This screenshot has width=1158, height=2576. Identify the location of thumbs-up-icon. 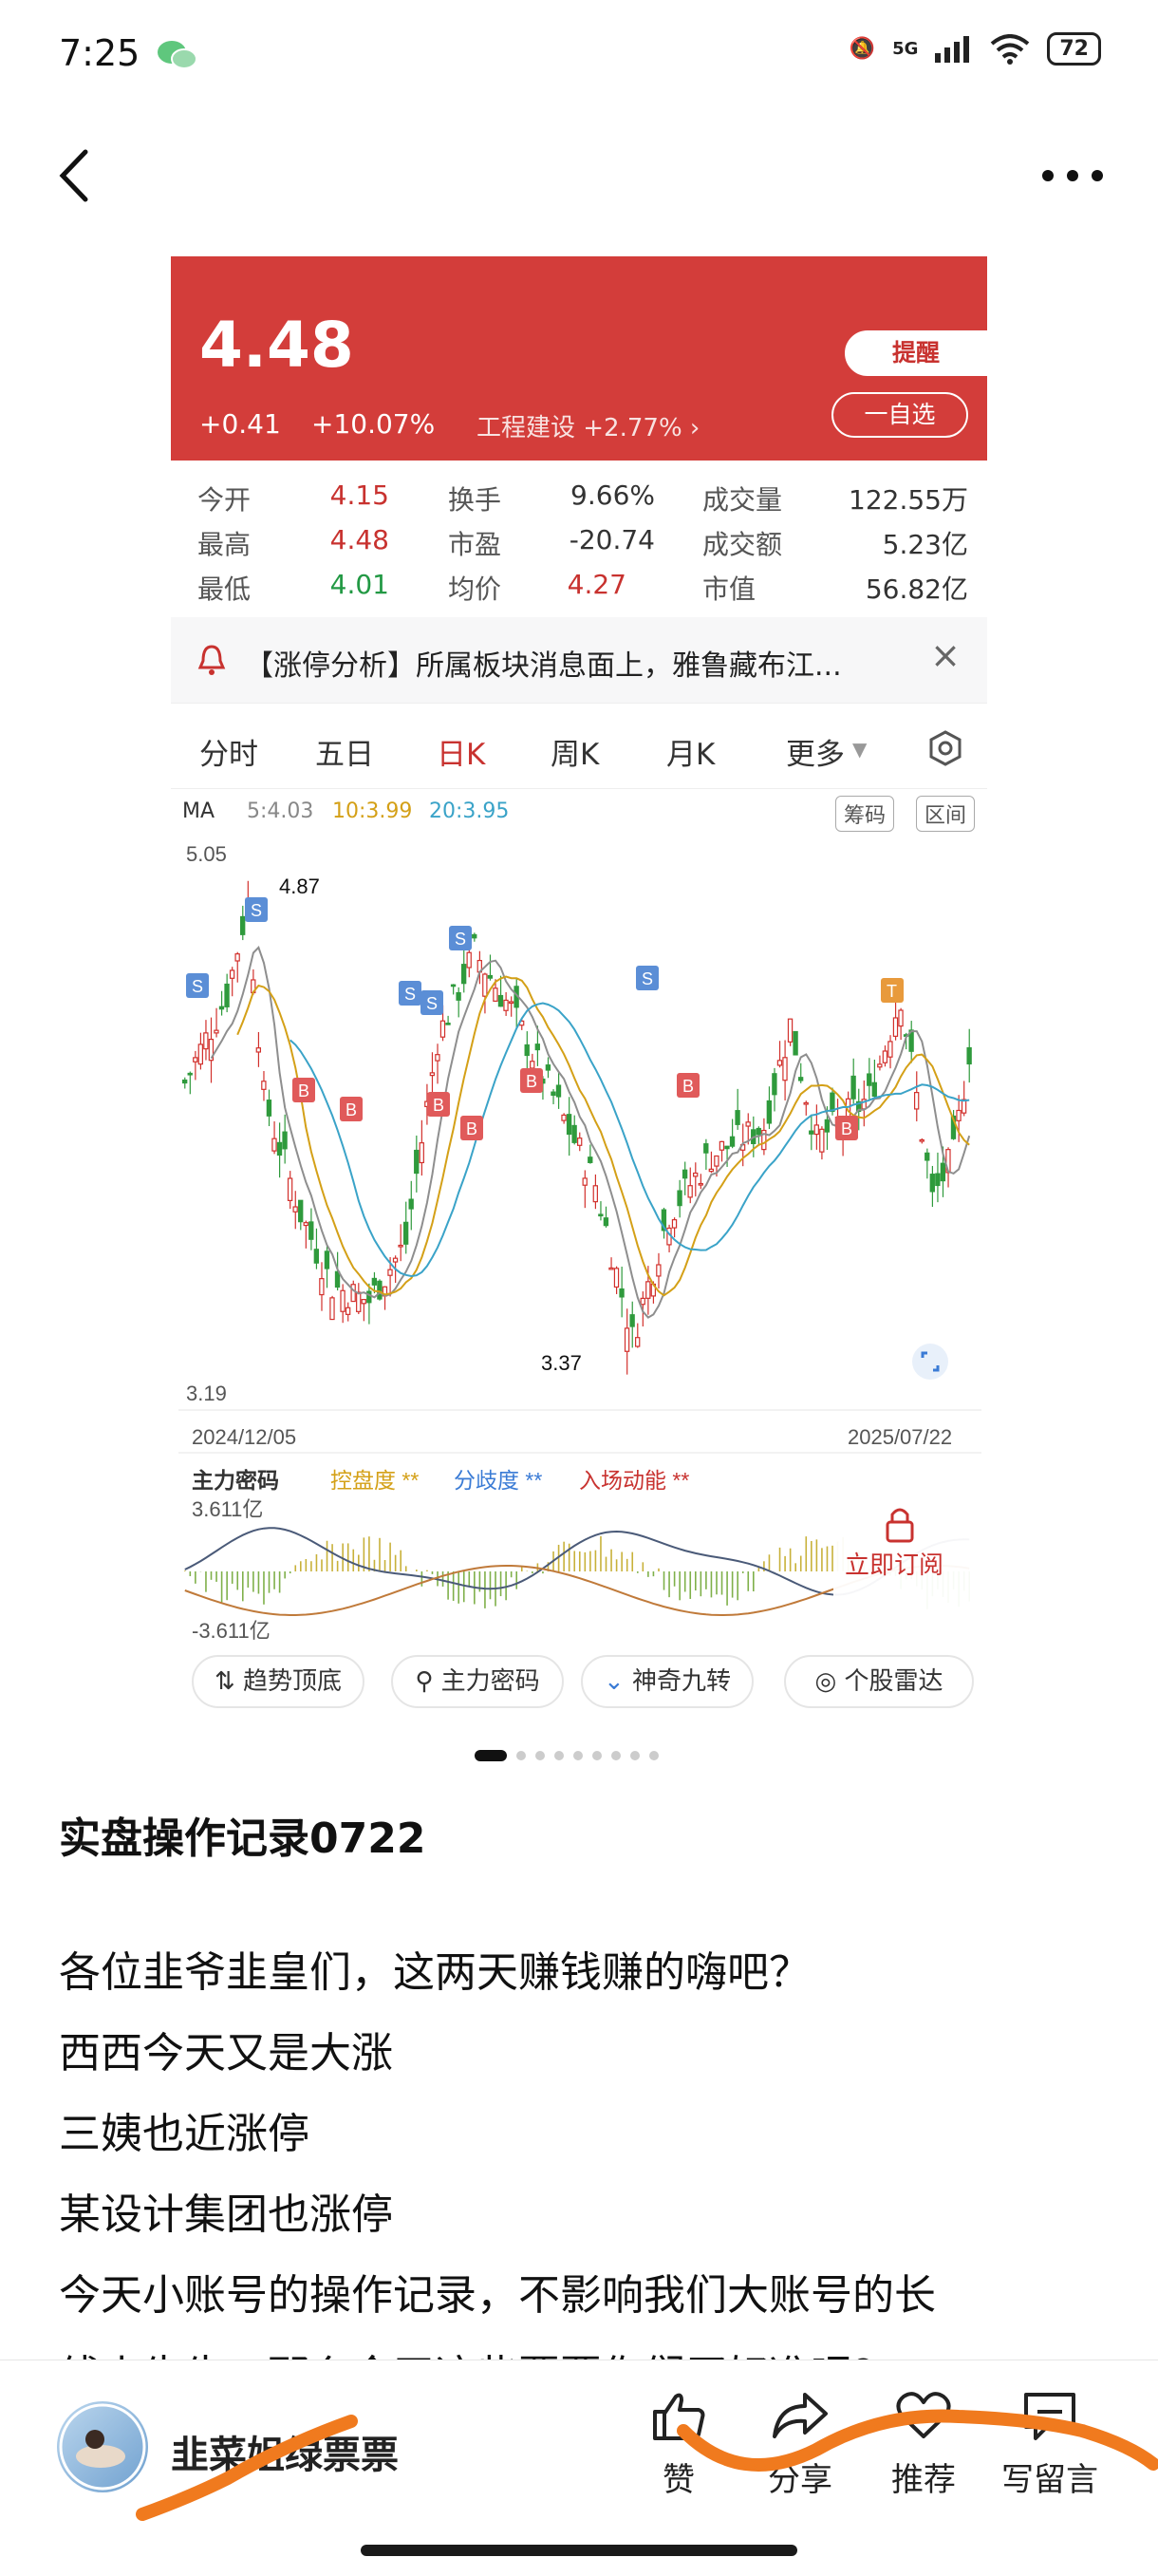
(679, 2416).